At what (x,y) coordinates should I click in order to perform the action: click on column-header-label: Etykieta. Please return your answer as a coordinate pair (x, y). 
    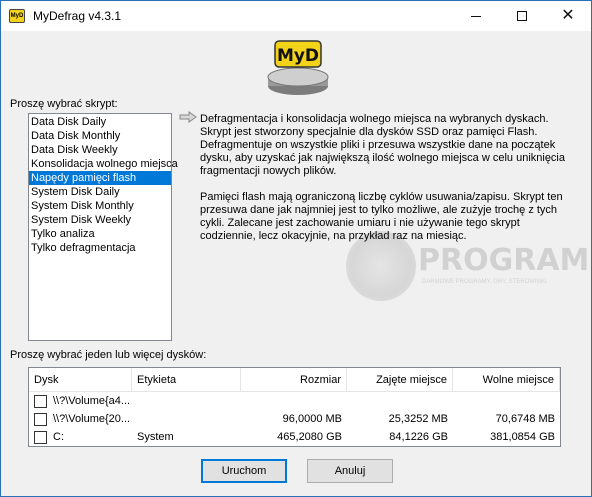
    Looking at the image, I should click on (186, 380).